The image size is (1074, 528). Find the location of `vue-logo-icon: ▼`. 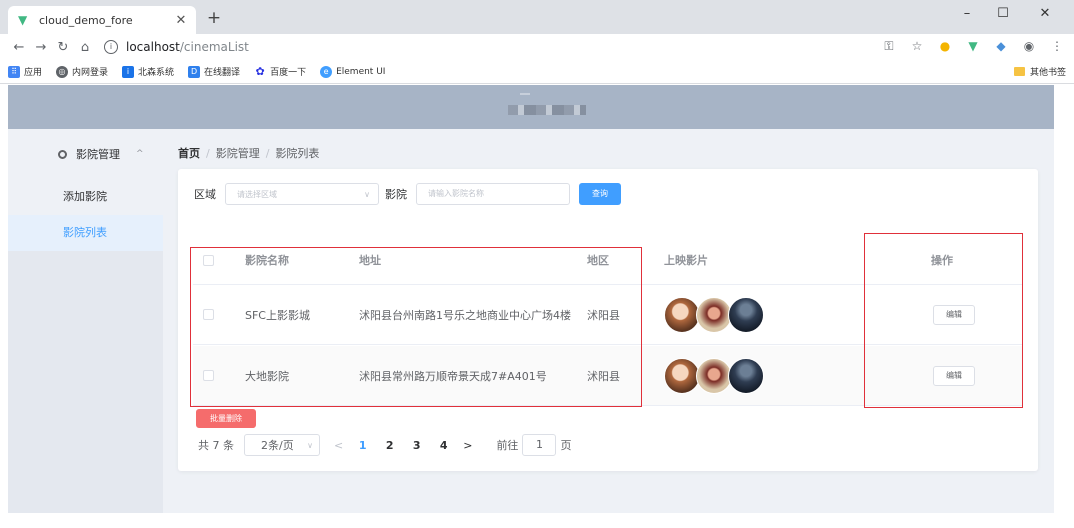

vue-logo-icon: ▼ is located at coordinates (23, 20).